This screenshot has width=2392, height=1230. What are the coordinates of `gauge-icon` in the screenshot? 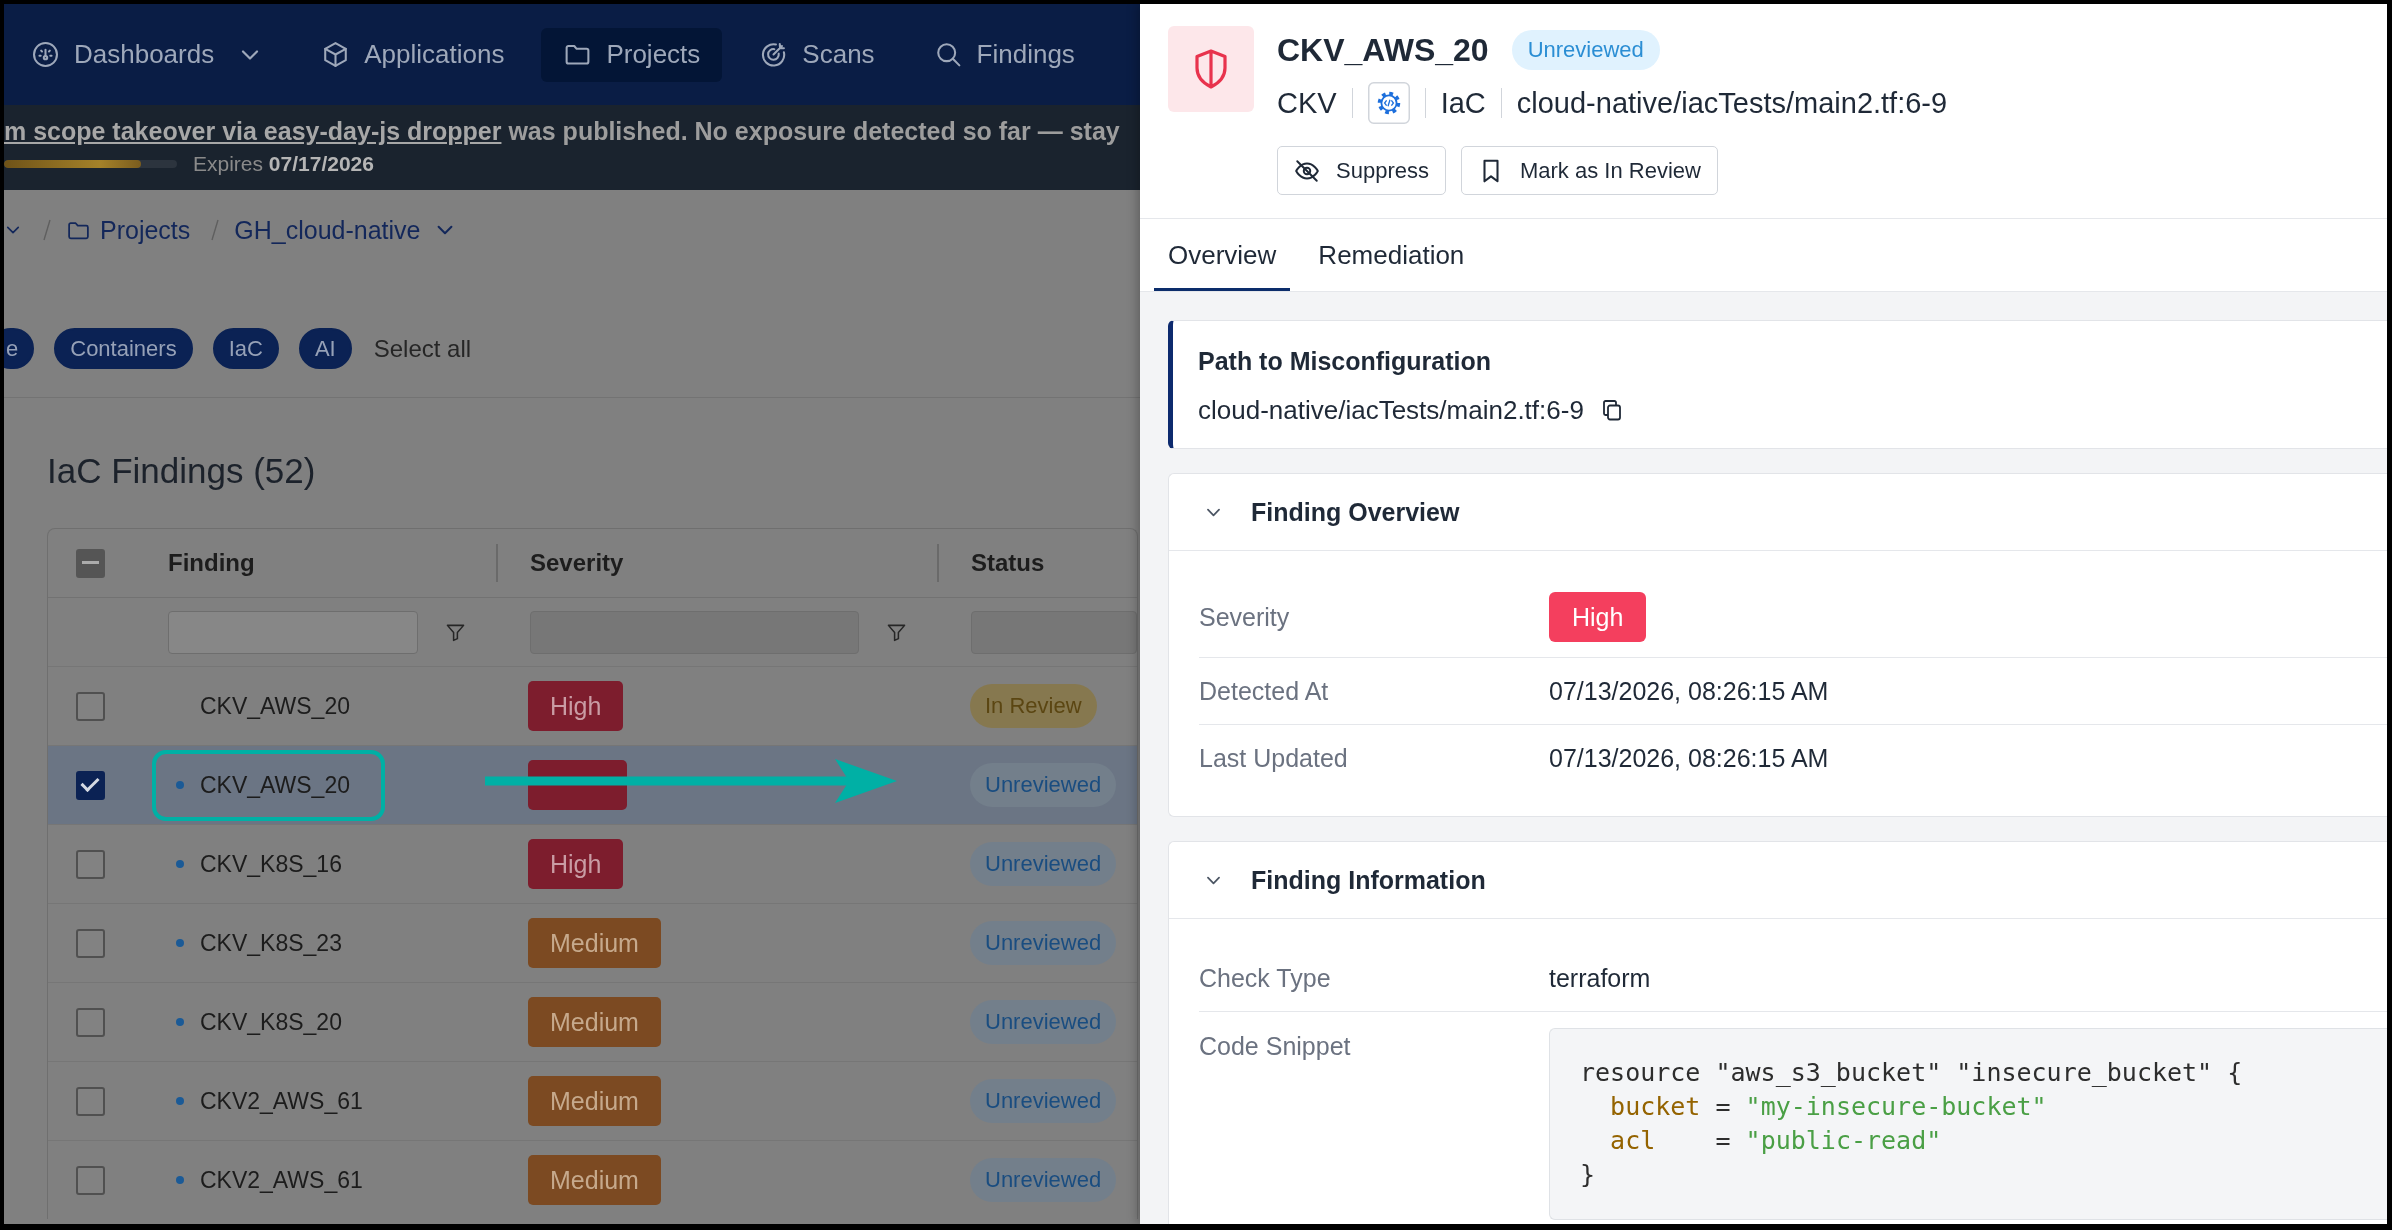 It's located at (45, 54).